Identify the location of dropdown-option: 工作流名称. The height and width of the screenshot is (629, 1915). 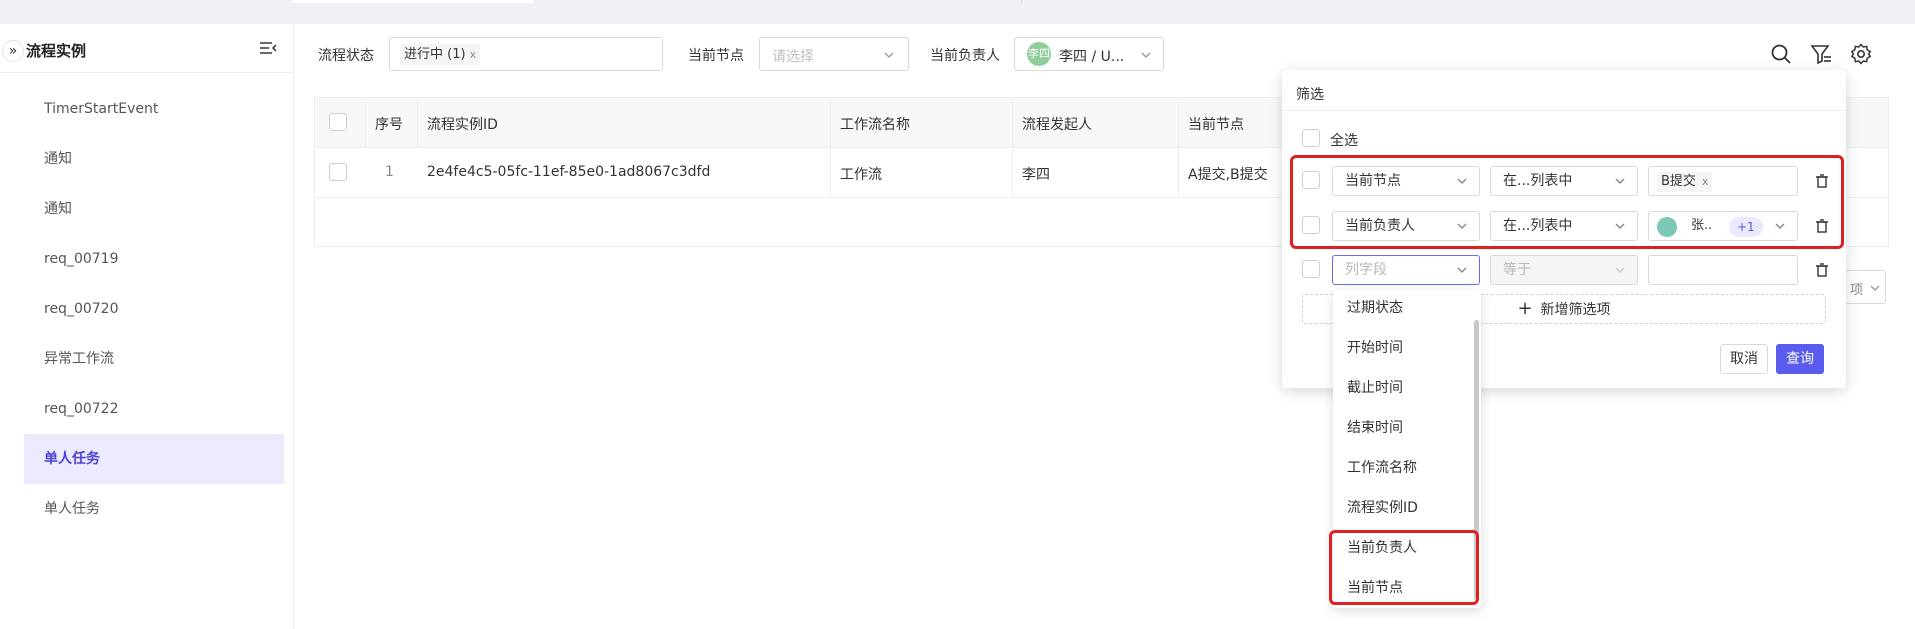
(1382, 467).